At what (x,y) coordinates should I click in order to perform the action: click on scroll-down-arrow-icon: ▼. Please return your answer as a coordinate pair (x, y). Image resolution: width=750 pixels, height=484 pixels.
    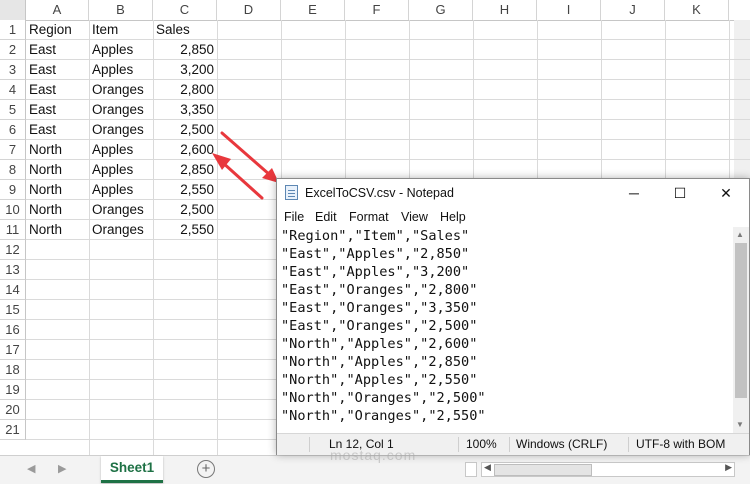
    Looking at the image, I should click on (740, 424).